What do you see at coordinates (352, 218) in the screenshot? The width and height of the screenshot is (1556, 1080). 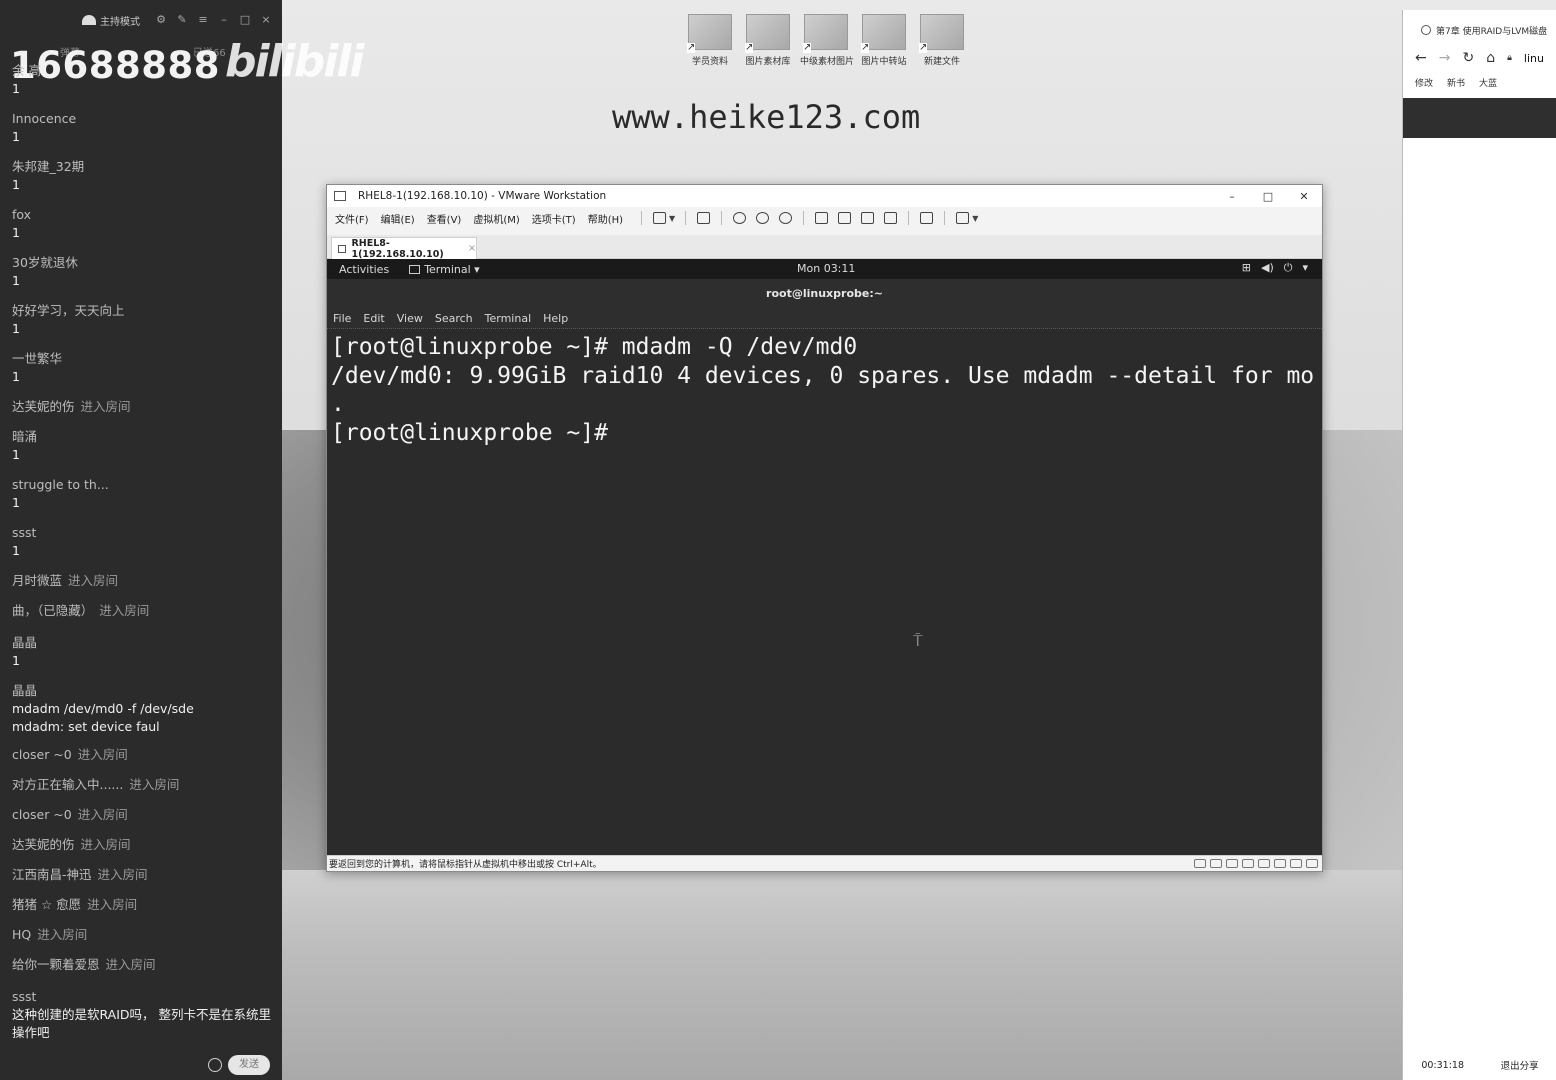 I see `menu-file: 文件(F)` at bounding box center [352, 218].